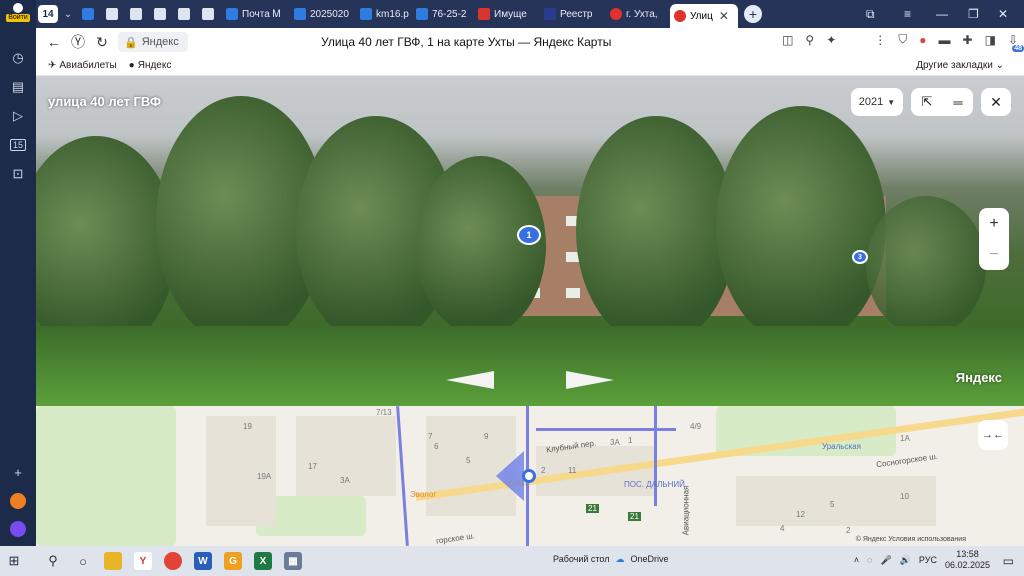 Image resolution: width=1024 pixels, height=576 pixels. Describe the element at coordinates (831, 40) in the screenshot. I see `bookmark-icon: ✦` at that location.